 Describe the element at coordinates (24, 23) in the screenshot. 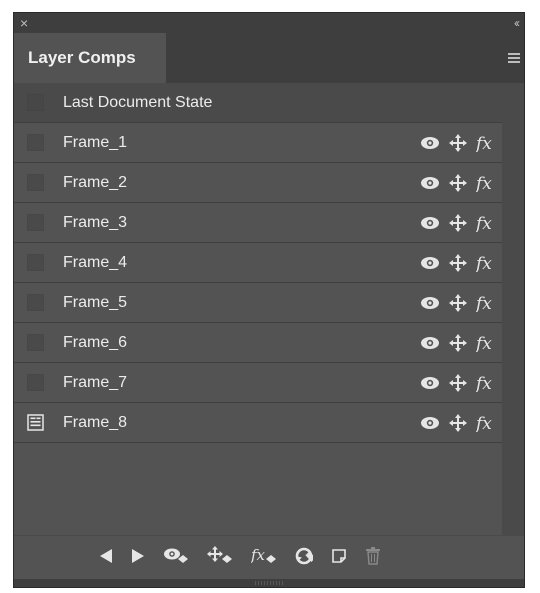

I see `close-icon: ×` at that location.